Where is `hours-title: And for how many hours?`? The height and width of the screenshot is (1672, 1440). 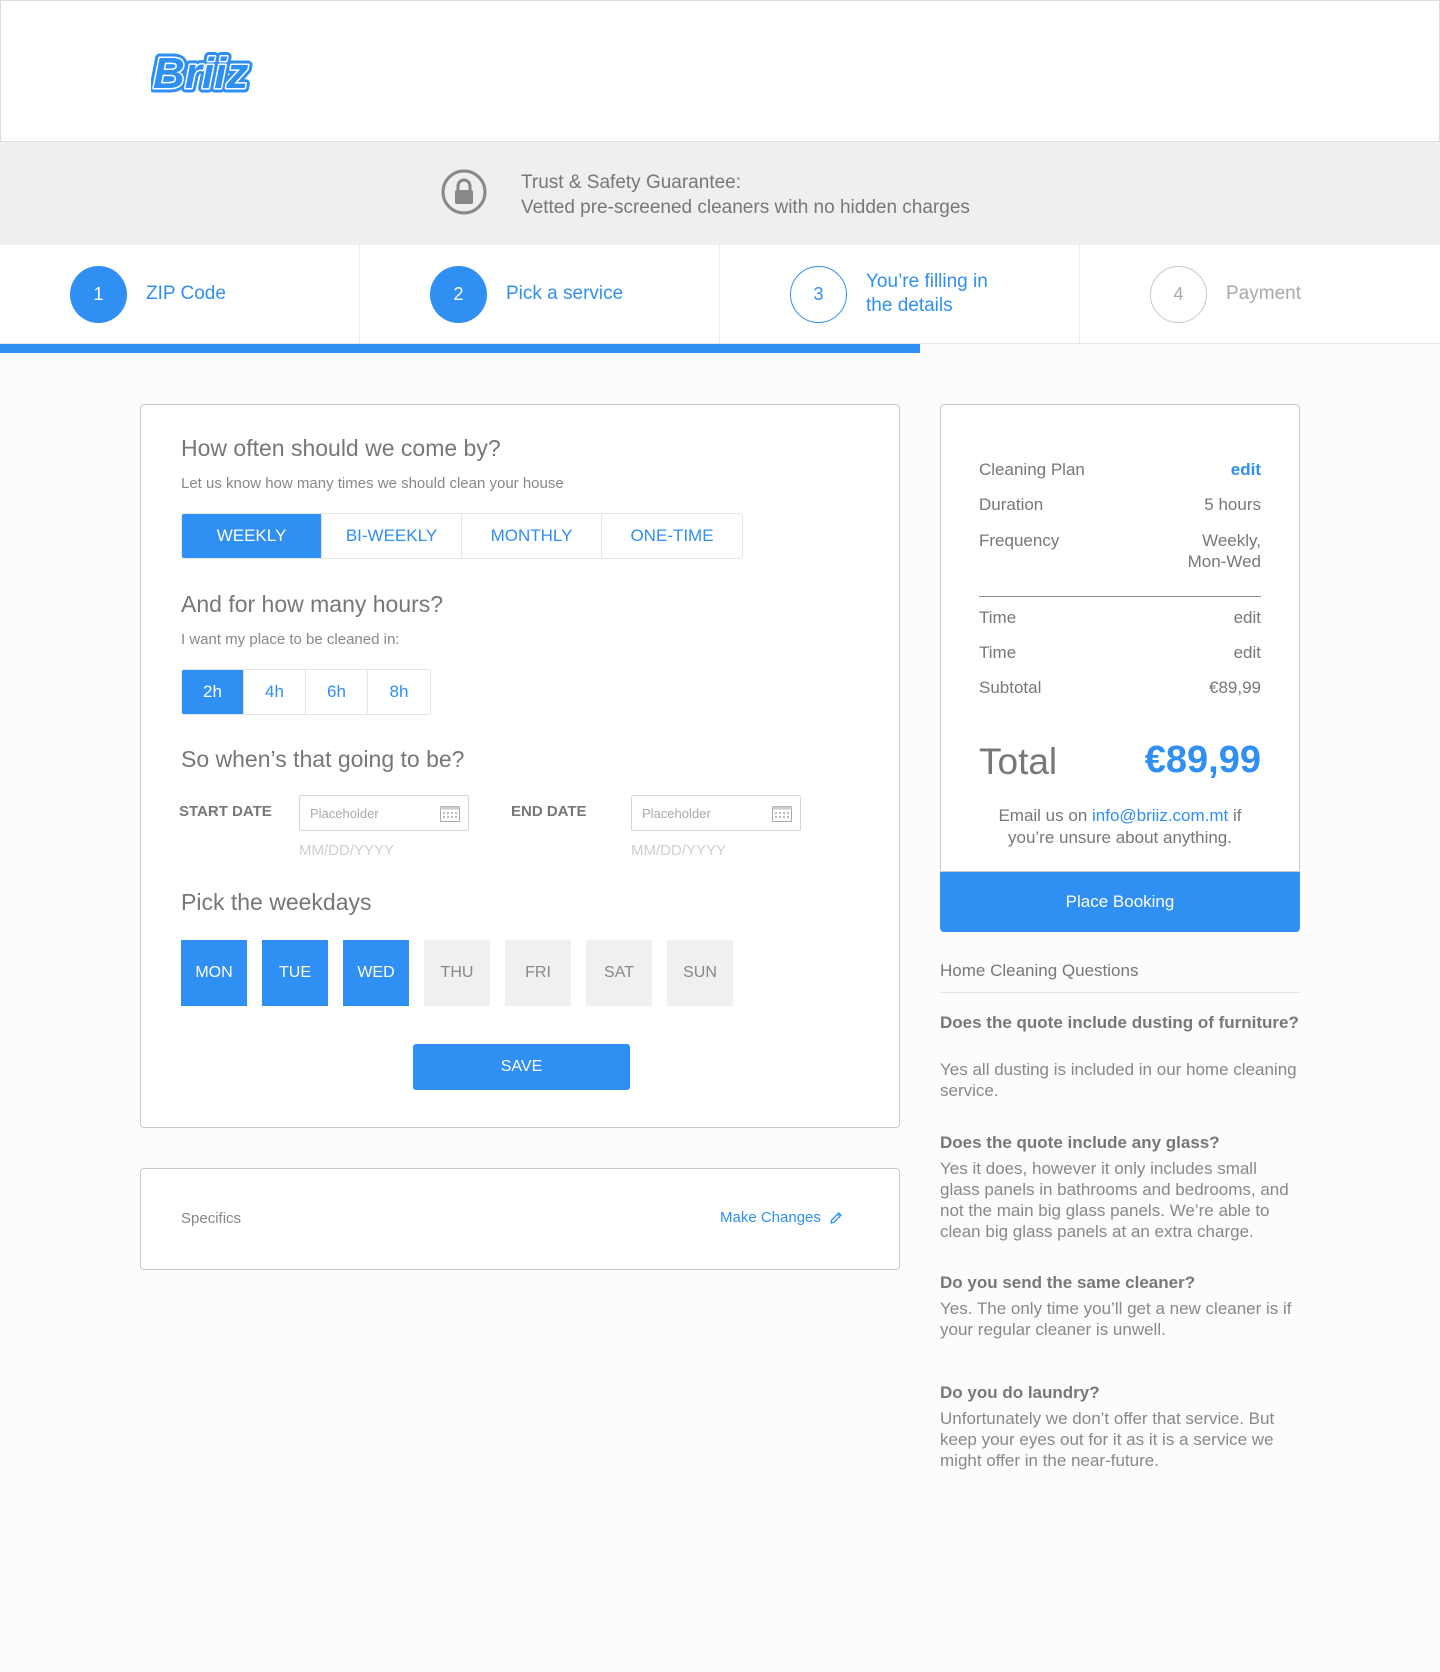 hours-title: And for how many hours? is located at coordinates (312, 604).